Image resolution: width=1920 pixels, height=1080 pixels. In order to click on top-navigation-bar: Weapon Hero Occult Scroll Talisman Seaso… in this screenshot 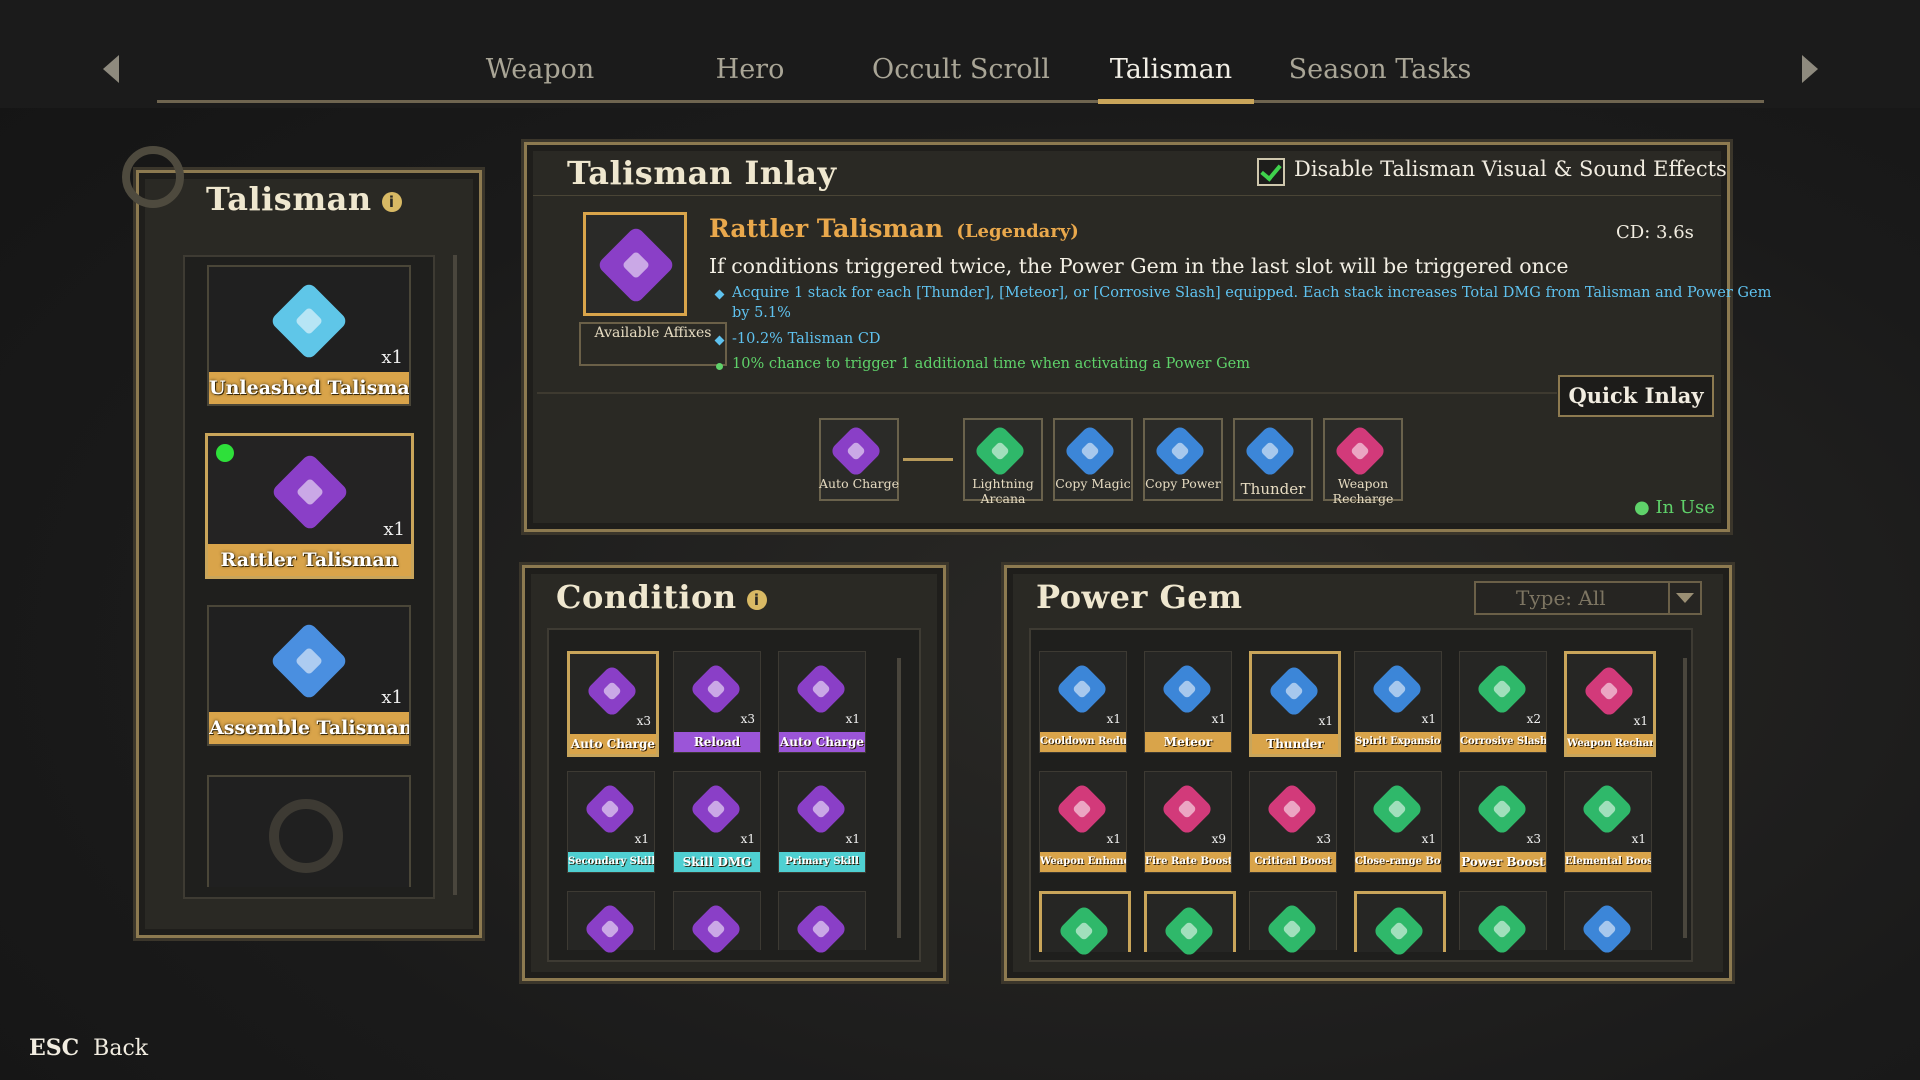, I will do `click(960, 54)`.